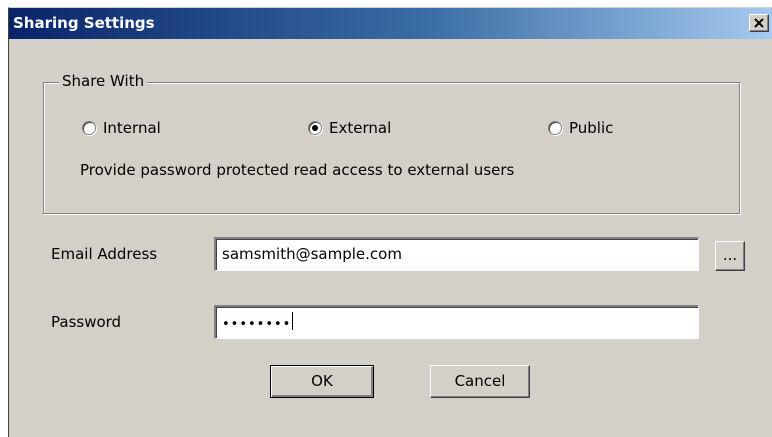 Image resolution: width=772 pixels, height=437 pixels. What do you see at coordinates (257, 324) in the screenshot?
I see `password-masked-value: ••••••••` at bounding box center [257, 324].